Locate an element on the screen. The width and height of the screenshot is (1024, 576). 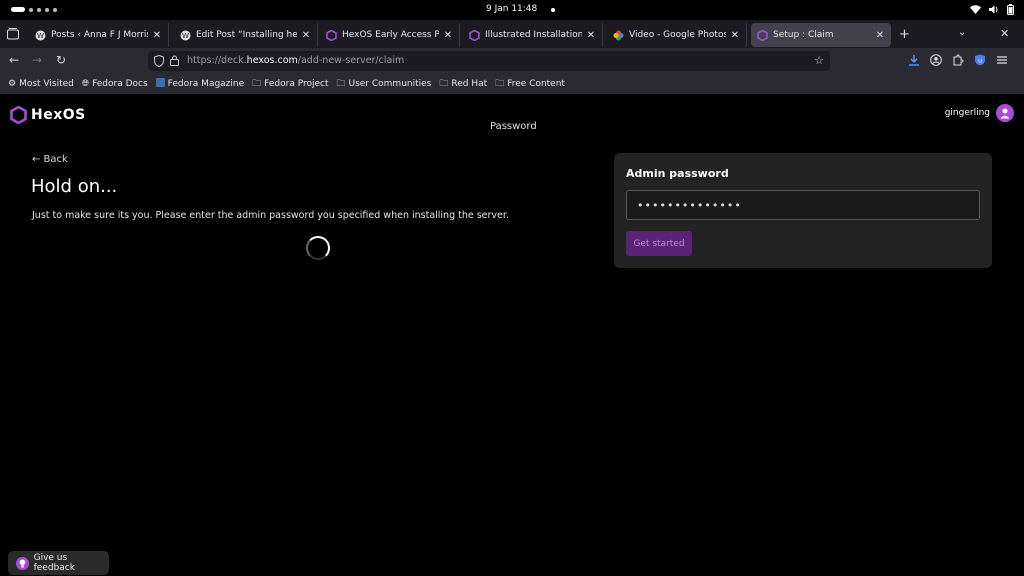
hexos-logo-icon is located at coordinates (18, 115).